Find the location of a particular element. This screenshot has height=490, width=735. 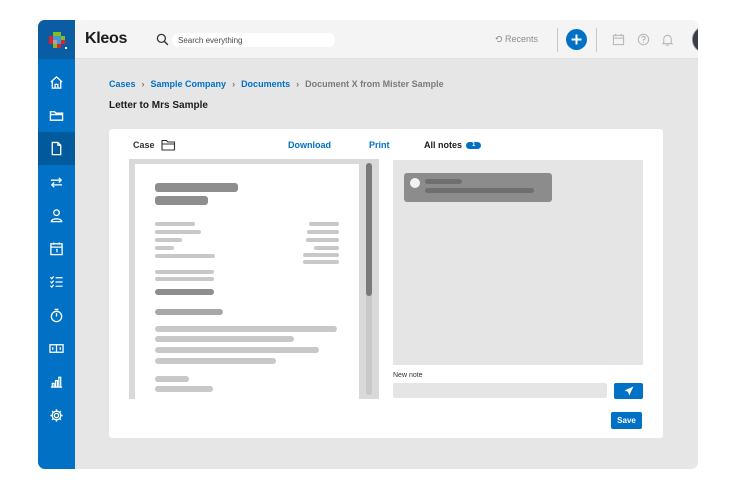

note-author-placeholder is located at coordinates (443, 181).